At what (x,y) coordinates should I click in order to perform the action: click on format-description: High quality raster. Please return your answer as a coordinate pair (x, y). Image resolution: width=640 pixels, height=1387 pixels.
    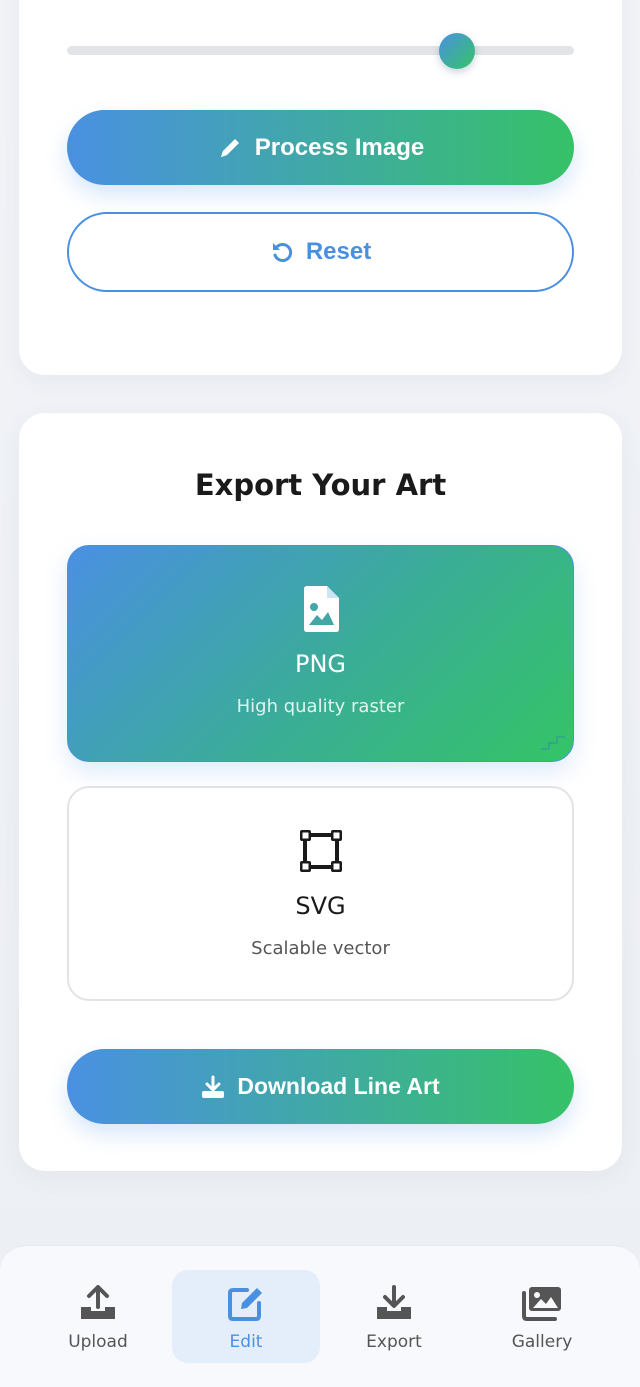
    Looking at the image, I should click on (320, 706).